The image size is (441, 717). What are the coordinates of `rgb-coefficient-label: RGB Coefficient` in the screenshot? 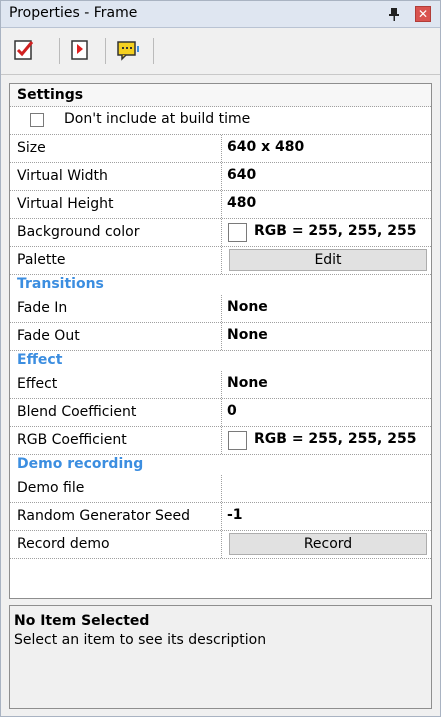 It's located at (72, 440).